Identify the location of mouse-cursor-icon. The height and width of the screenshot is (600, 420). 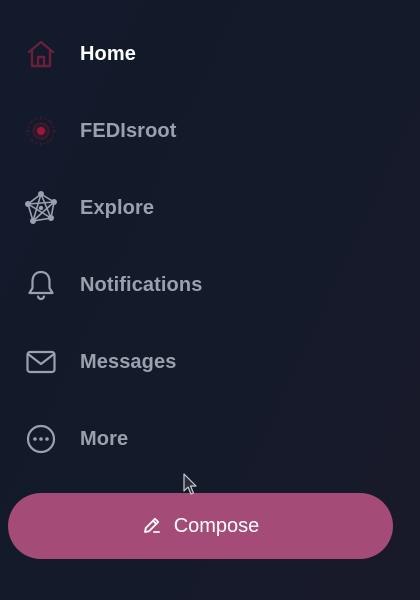
(190, 485).